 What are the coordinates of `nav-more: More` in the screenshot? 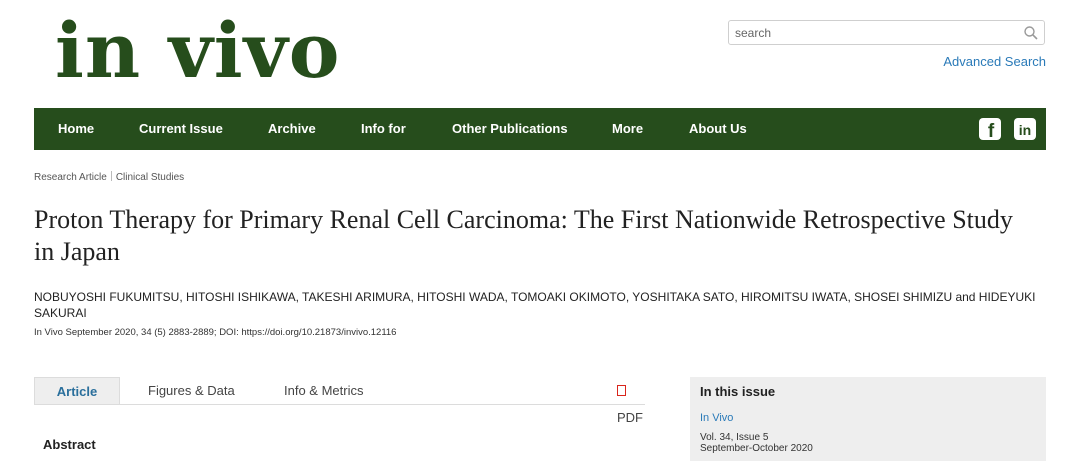 It's located at (627, 129).